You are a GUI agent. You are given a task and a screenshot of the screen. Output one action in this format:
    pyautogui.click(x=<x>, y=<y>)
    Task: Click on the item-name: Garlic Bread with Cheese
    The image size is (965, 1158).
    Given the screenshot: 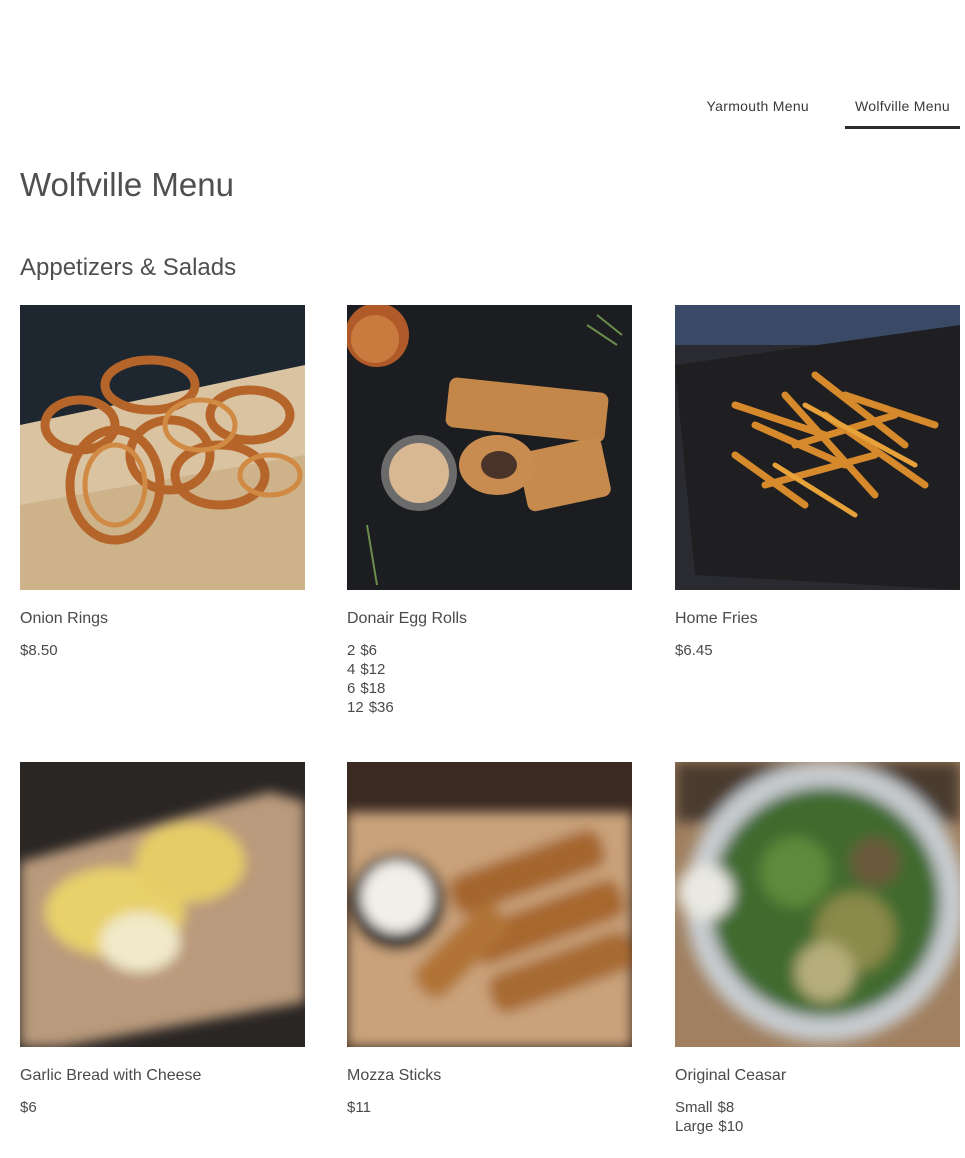 What is the action you would take?
    pyautogui.click(x=111, y=1075)
    